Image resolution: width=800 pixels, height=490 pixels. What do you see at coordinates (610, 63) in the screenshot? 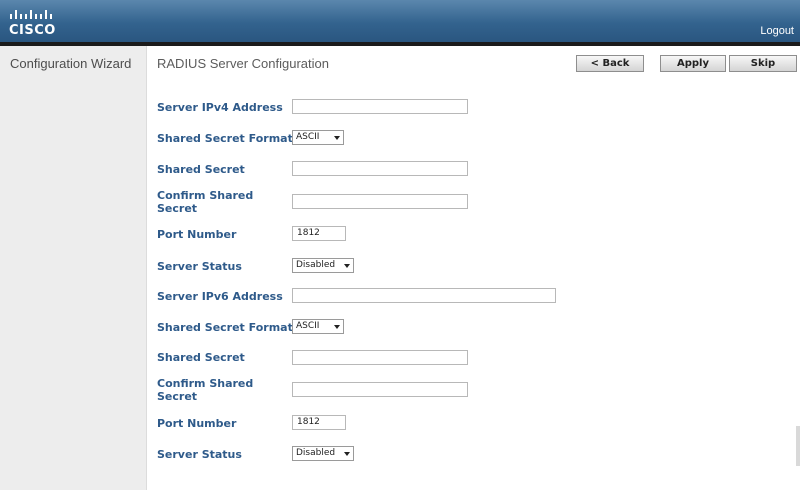
I see `back-button: < Back` at bounding box center [610, 63].